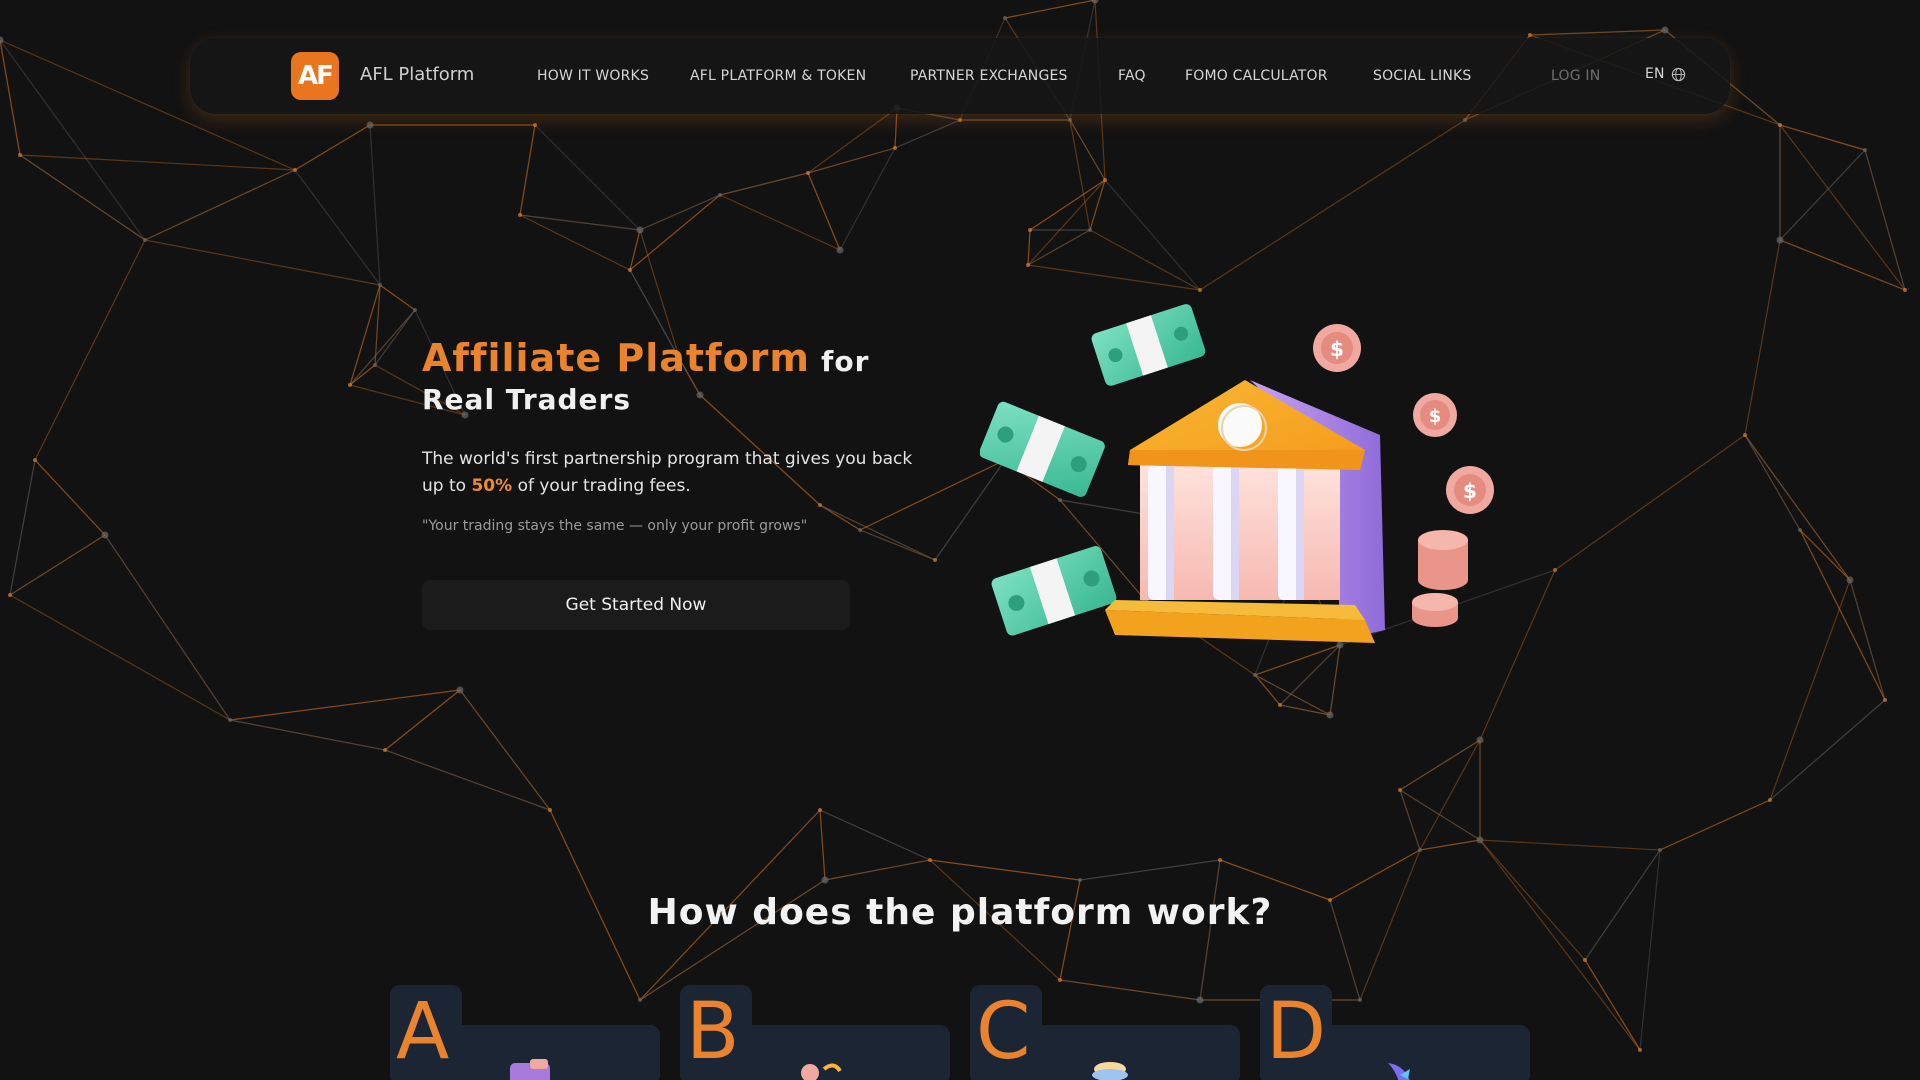 The width and height of the screenshot is (1920, 1080). Describe the element at coordinates (1655, 74) in the screenshot. I see `language-label: EN` at that location.